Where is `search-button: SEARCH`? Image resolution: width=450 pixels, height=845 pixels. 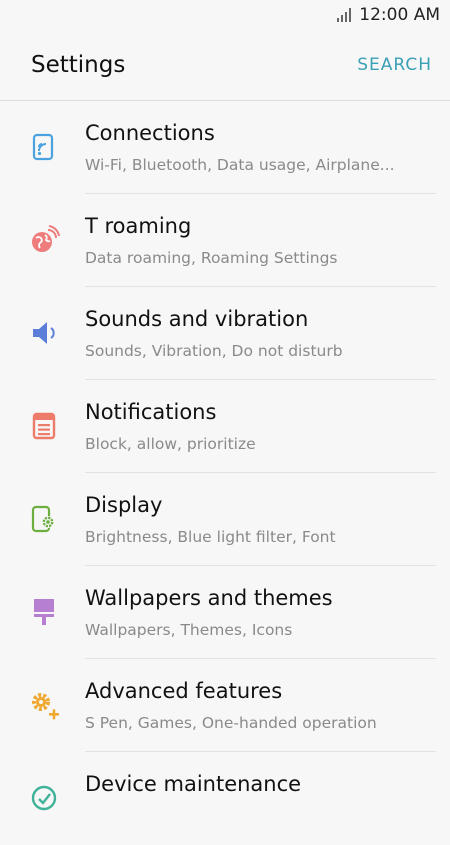
search-button: SEARCH is located at coordinates (394, 65).